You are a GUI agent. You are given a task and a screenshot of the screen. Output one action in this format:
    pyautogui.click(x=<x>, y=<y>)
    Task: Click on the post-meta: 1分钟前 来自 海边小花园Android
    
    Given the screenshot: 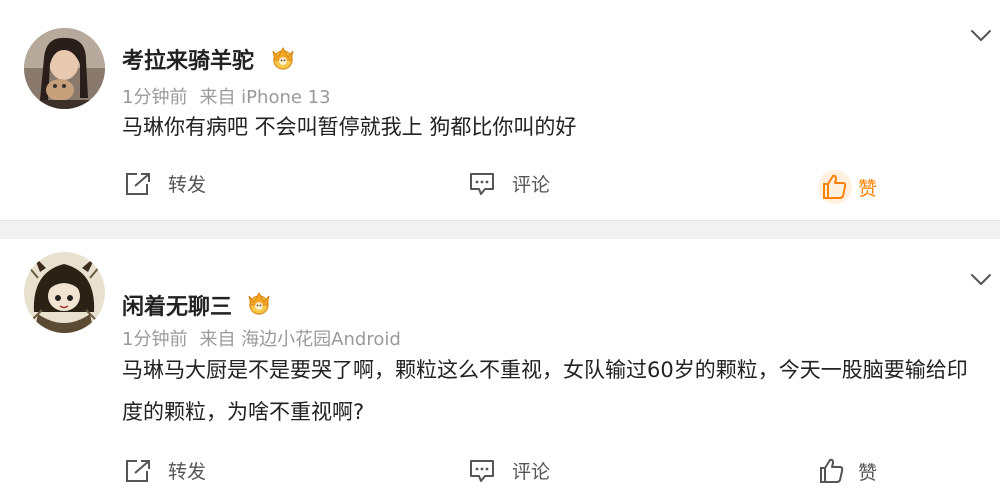 What is the action you would take?
    pyautogui.click(x=261, y=338)
    